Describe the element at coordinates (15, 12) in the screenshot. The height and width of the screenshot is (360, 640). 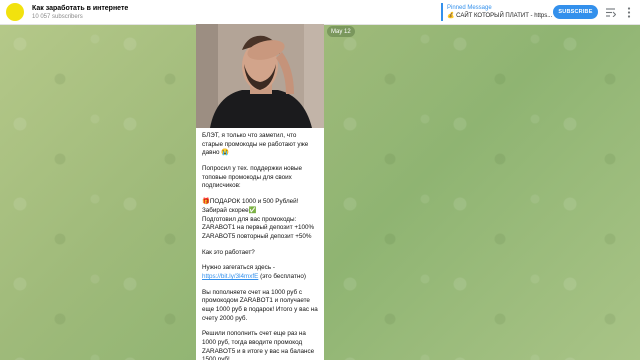
I see `channel-avatar` at that location.